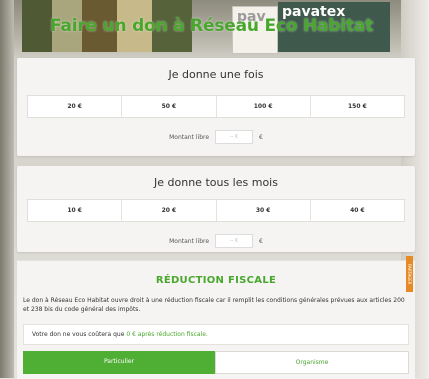 Image resolution: width=429 pixels, height=379 pixels. Describe the element at coordinates (409, 274) in the screenshot. I see `share-side-tab: PARTAGER` at that location.